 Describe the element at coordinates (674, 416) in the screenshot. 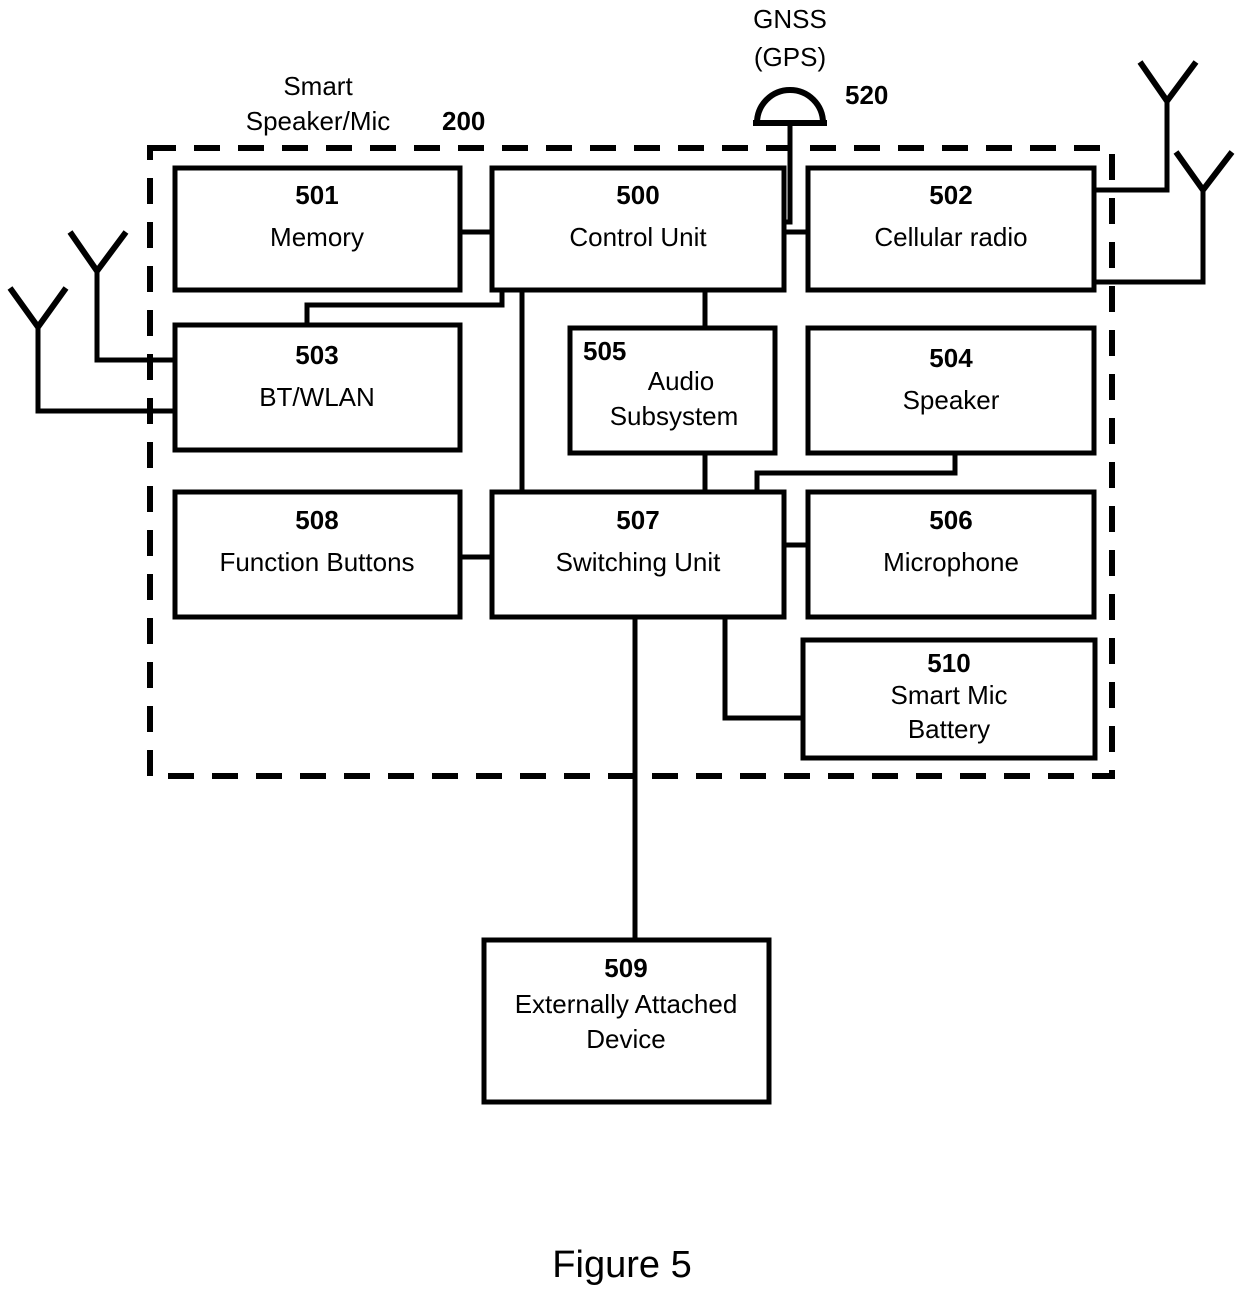

I see `block-505-label2: Subsystem` at that location.